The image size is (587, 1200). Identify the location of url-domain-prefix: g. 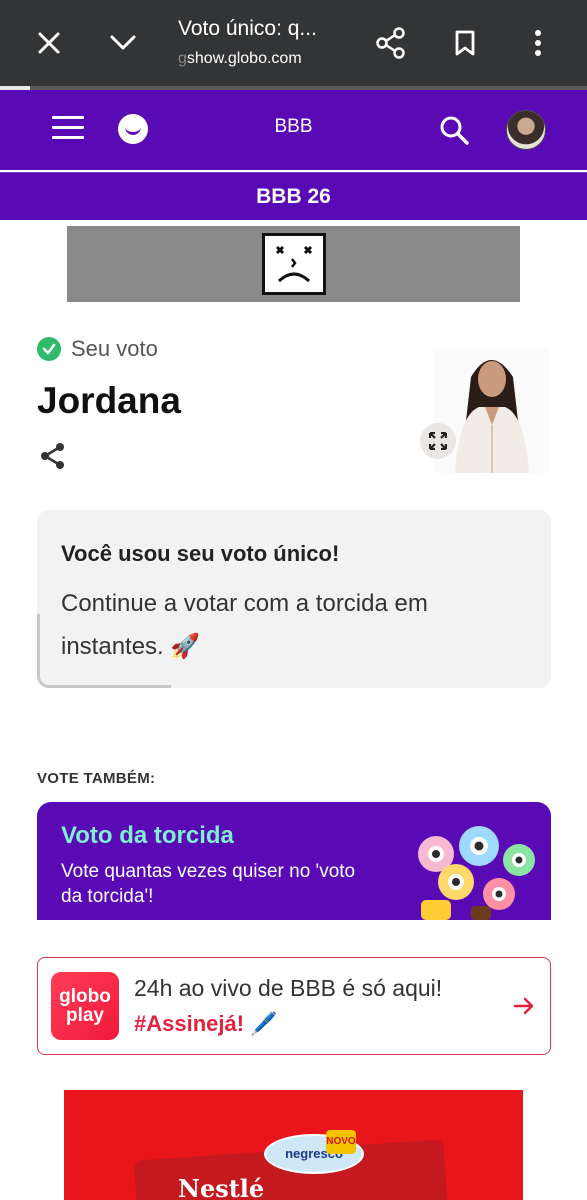
(182, 58).